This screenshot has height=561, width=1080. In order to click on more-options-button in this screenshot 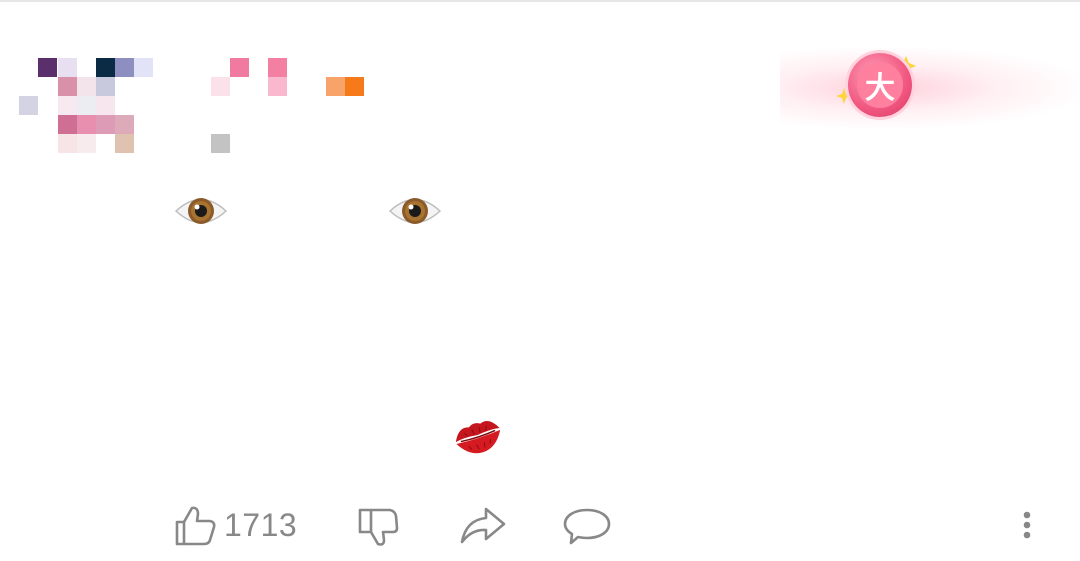, I will do `click(1027, 525)`.